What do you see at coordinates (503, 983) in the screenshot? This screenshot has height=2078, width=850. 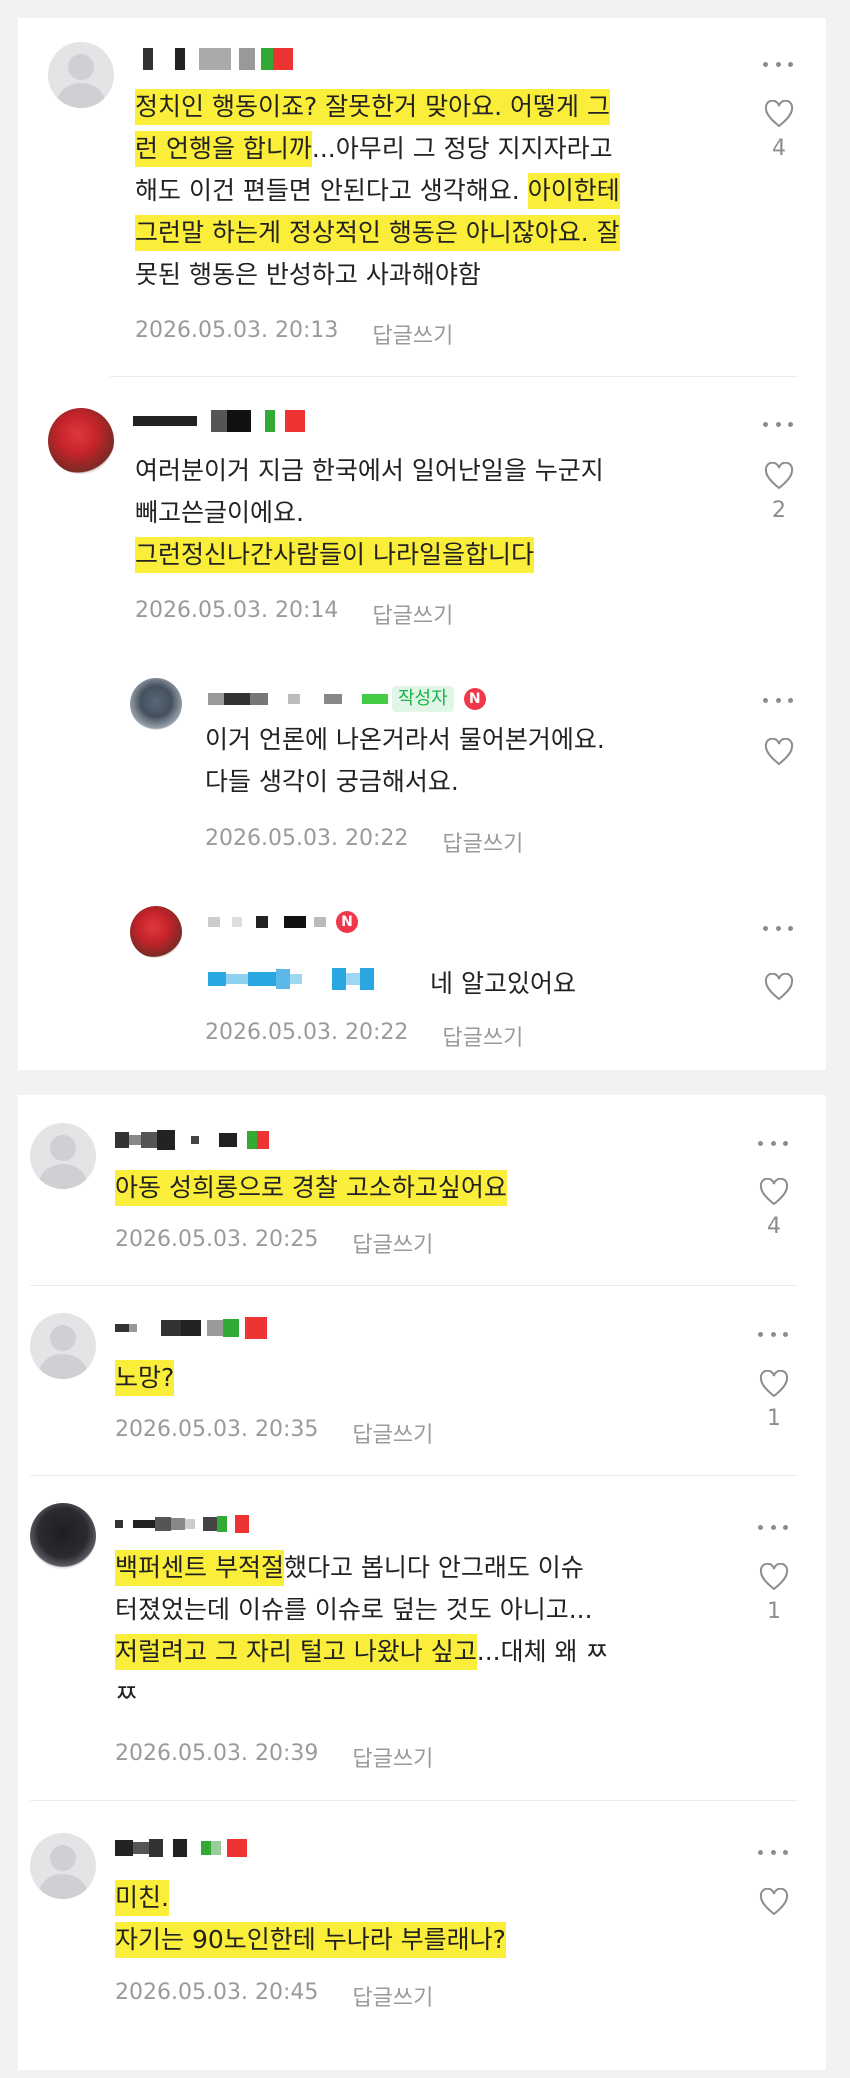 I see `comment-line: 네 알고있어요` at bounding box center [503, 983].